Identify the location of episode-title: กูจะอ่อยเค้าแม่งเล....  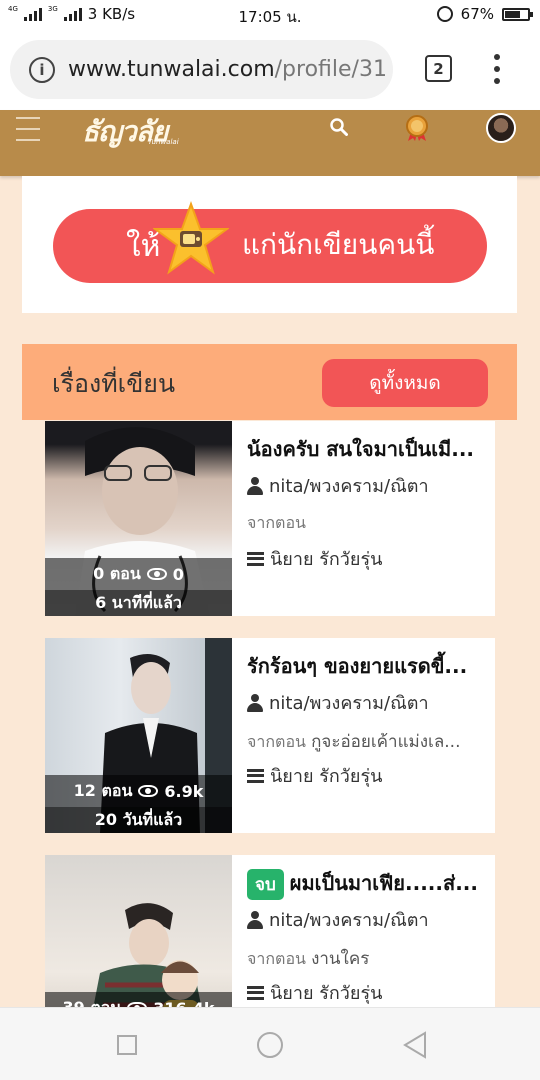
(386, 742).